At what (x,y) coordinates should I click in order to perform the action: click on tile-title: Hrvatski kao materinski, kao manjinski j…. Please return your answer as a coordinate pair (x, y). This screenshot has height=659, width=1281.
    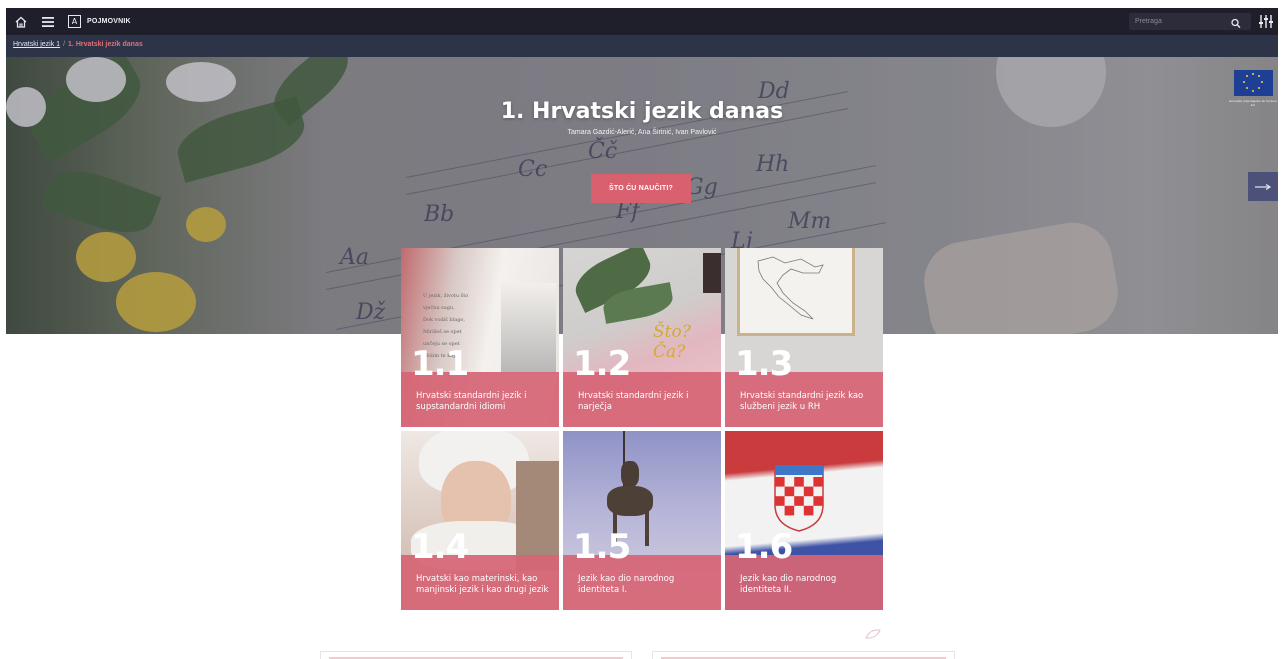
    Looking at the image, I should click on (482, 584).